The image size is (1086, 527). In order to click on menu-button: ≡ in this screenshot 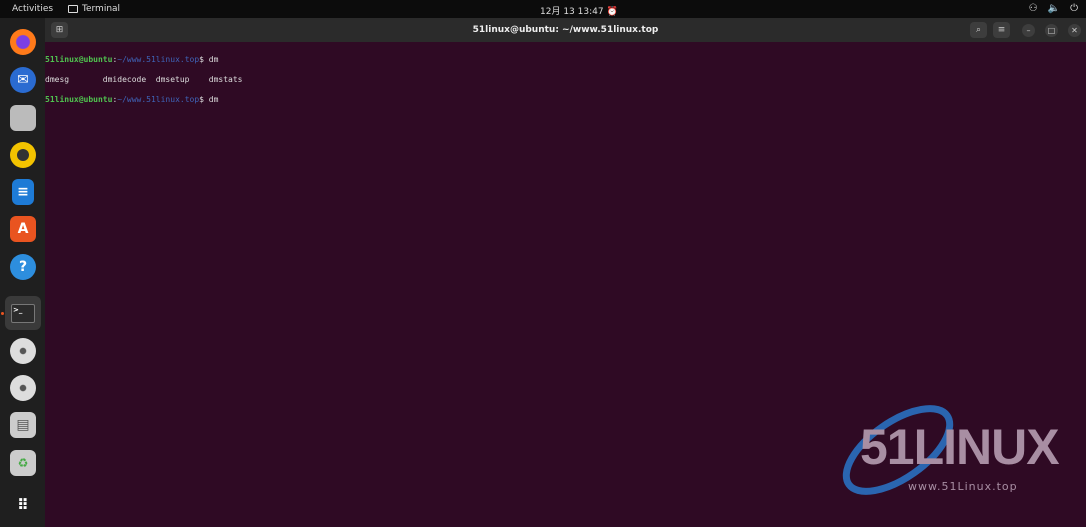, I will do `click(1001, 30)`.